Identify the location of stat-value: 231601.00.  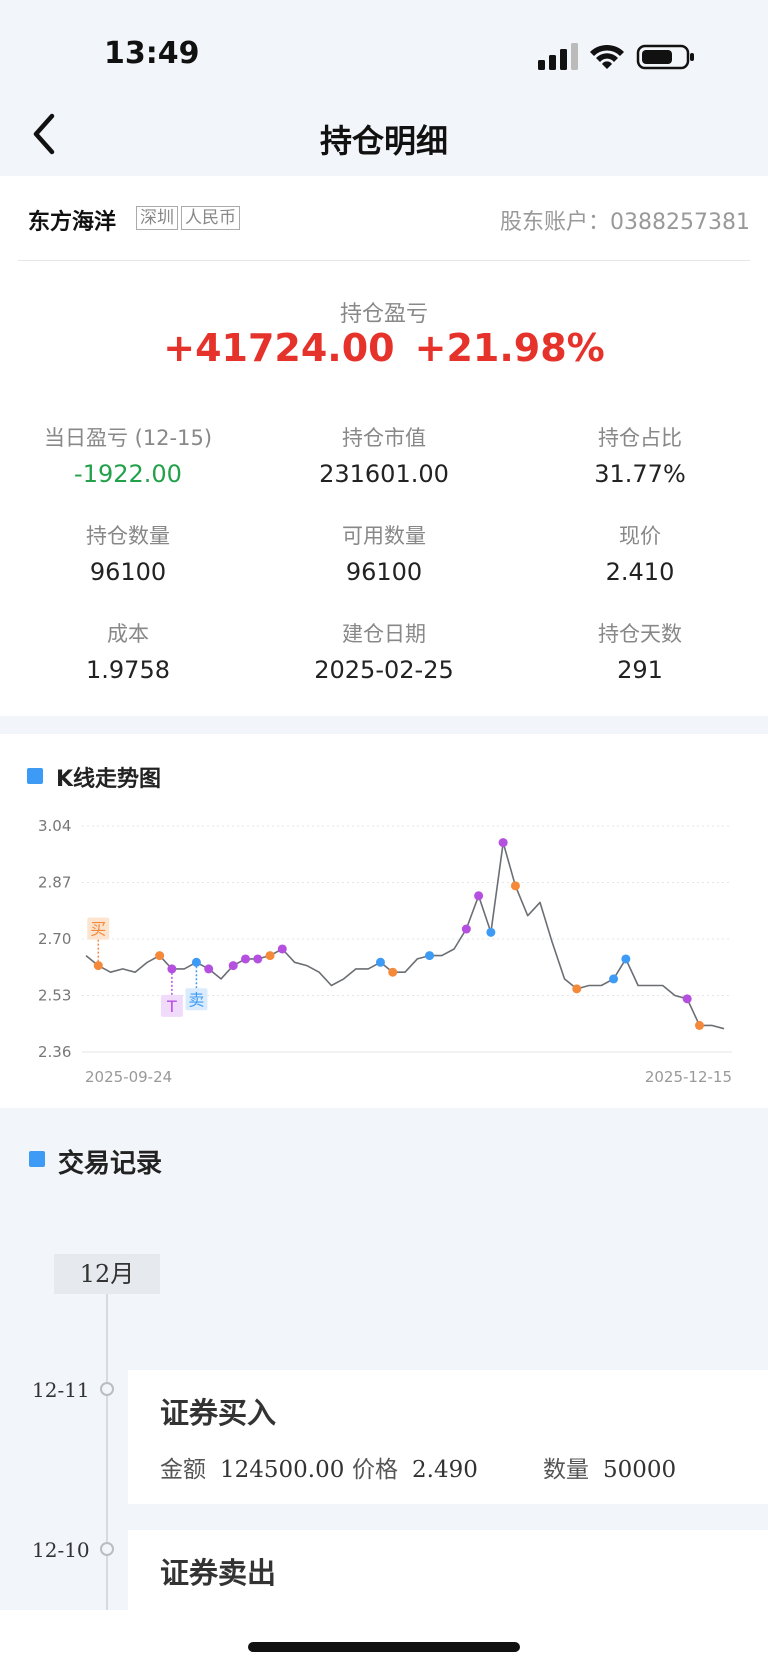
(384, 474).